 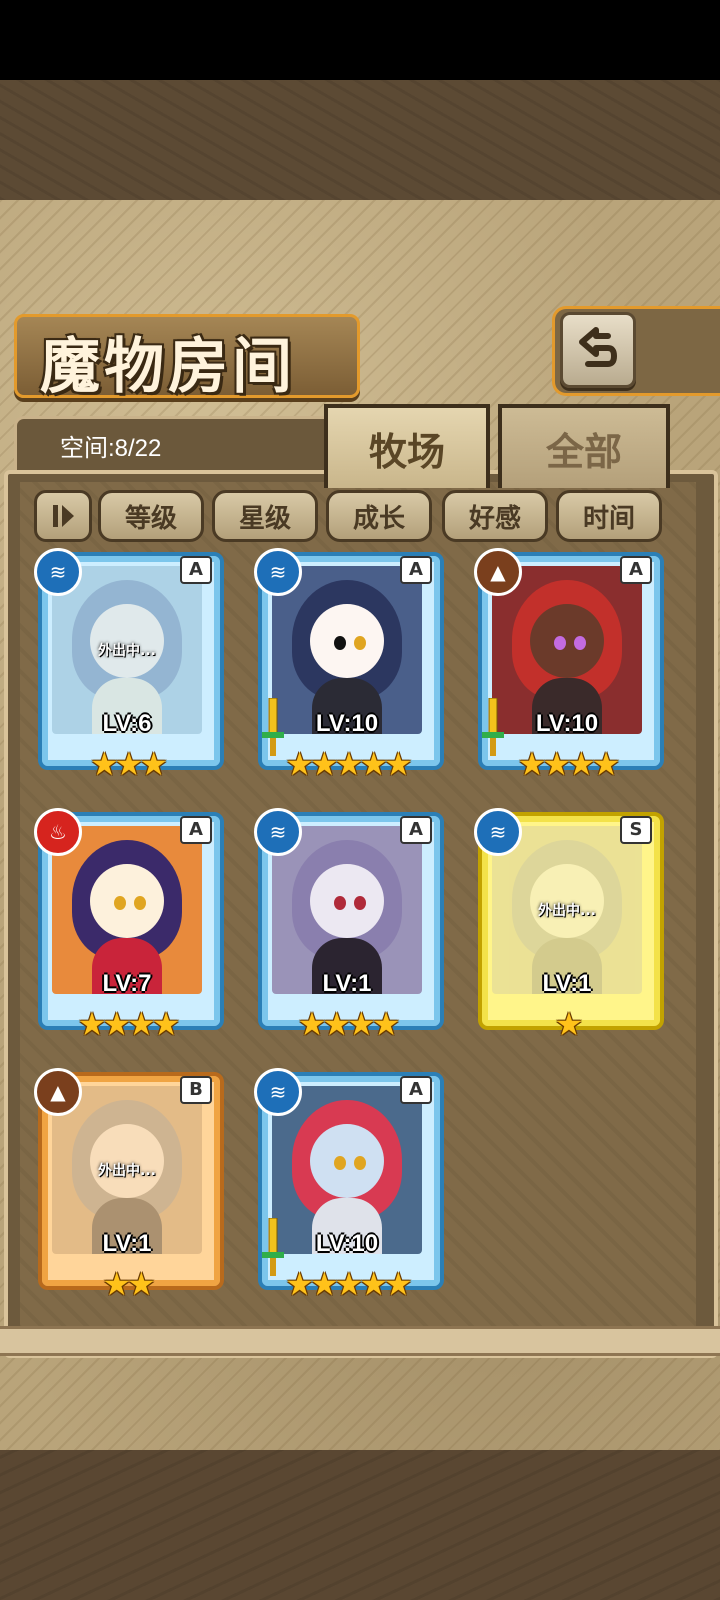 I want to click on fire-element-icon: ♨, so click(x=58, y=832).